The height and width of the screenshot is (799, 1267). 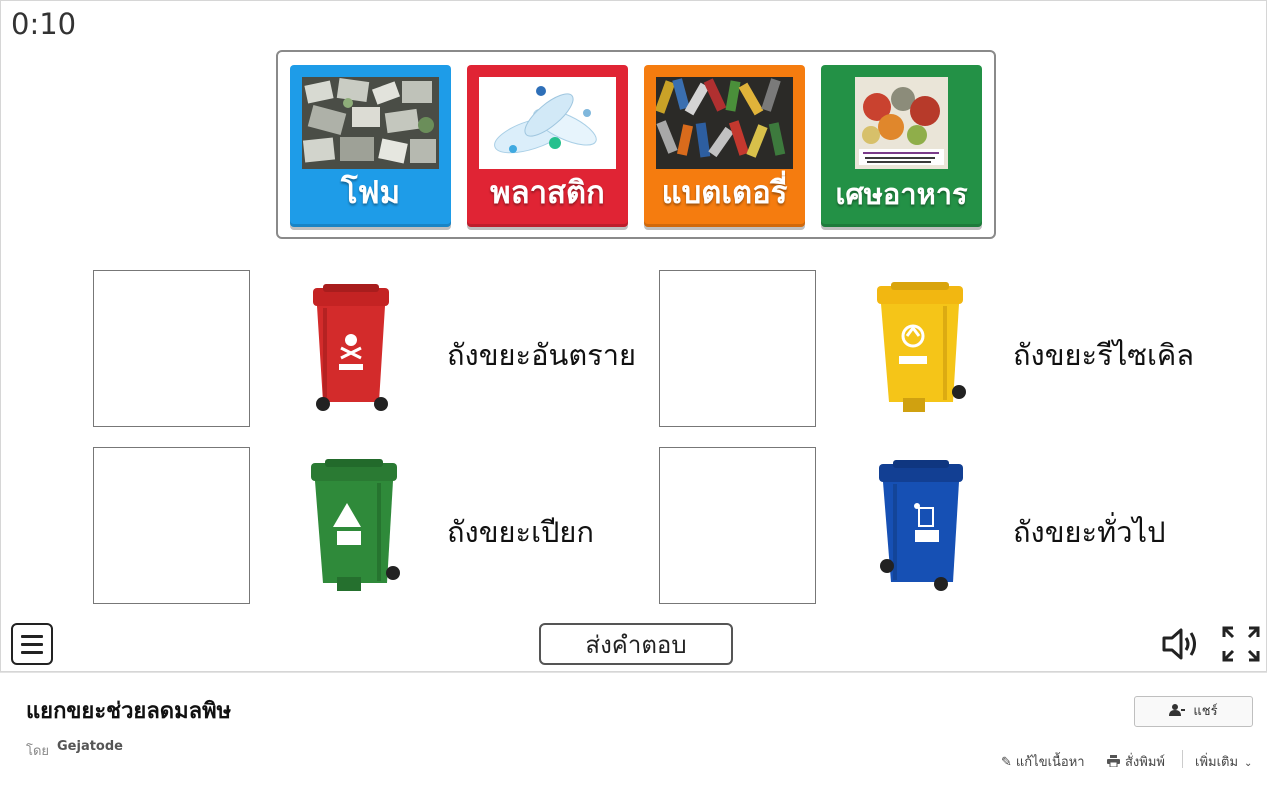 I want to click on recycle-bin-icon, so click(x=920, y=352).